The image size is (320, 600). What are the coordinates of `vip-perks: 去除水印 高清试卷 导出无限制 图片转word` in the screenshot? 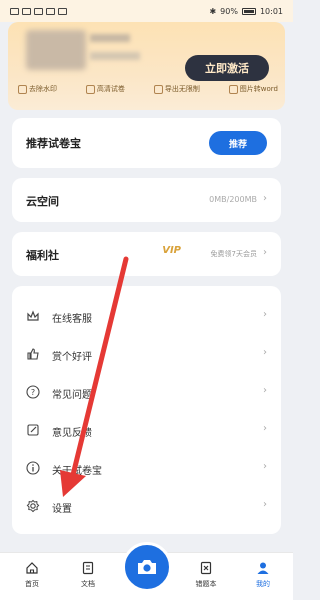 It's located at (148, 89).